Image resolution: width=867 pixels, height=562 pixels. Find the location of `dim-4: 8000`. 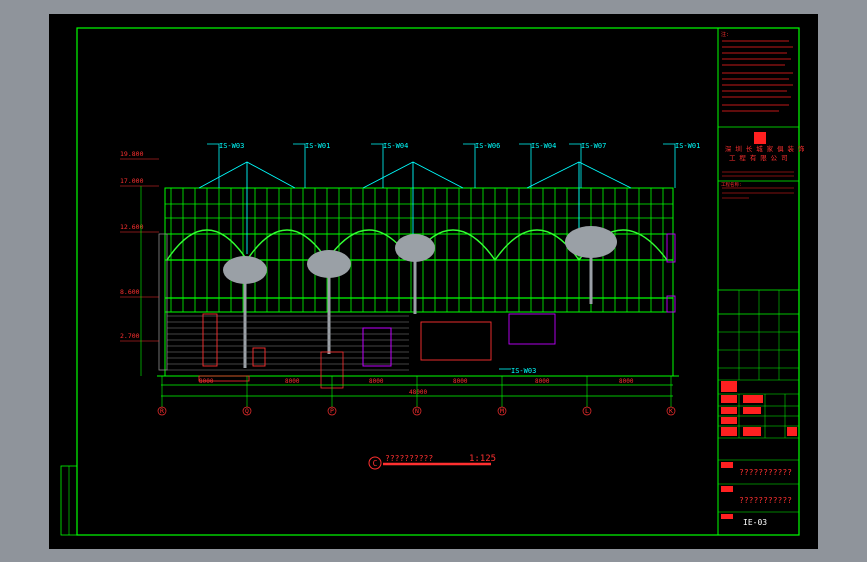

dim-4: 8000 is located at coordinates (460, 381).